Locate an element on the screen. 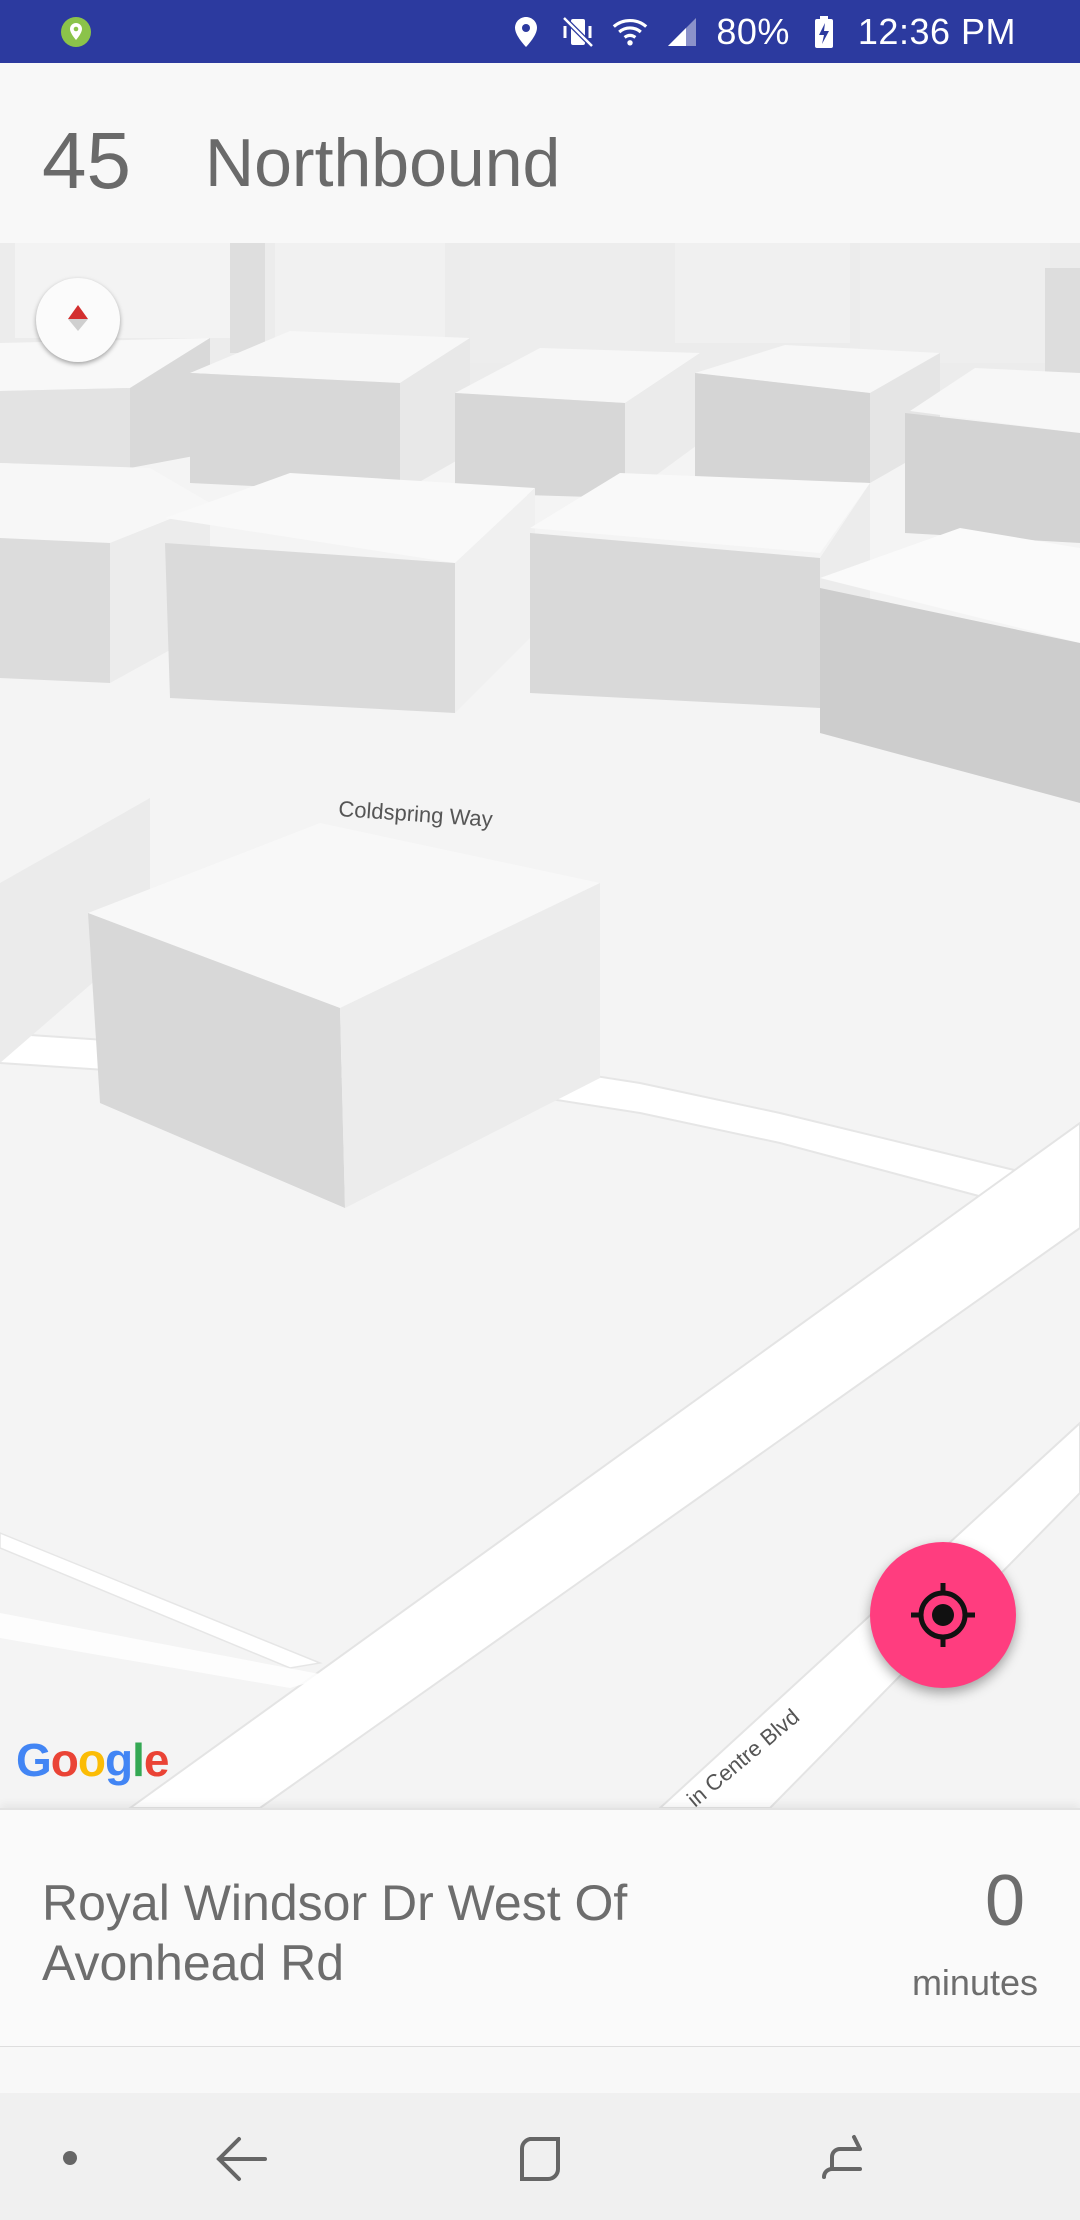 This screenshot has width=1080, height=2220. route-header: 45 Northbound is located at coordinates (540, 153).